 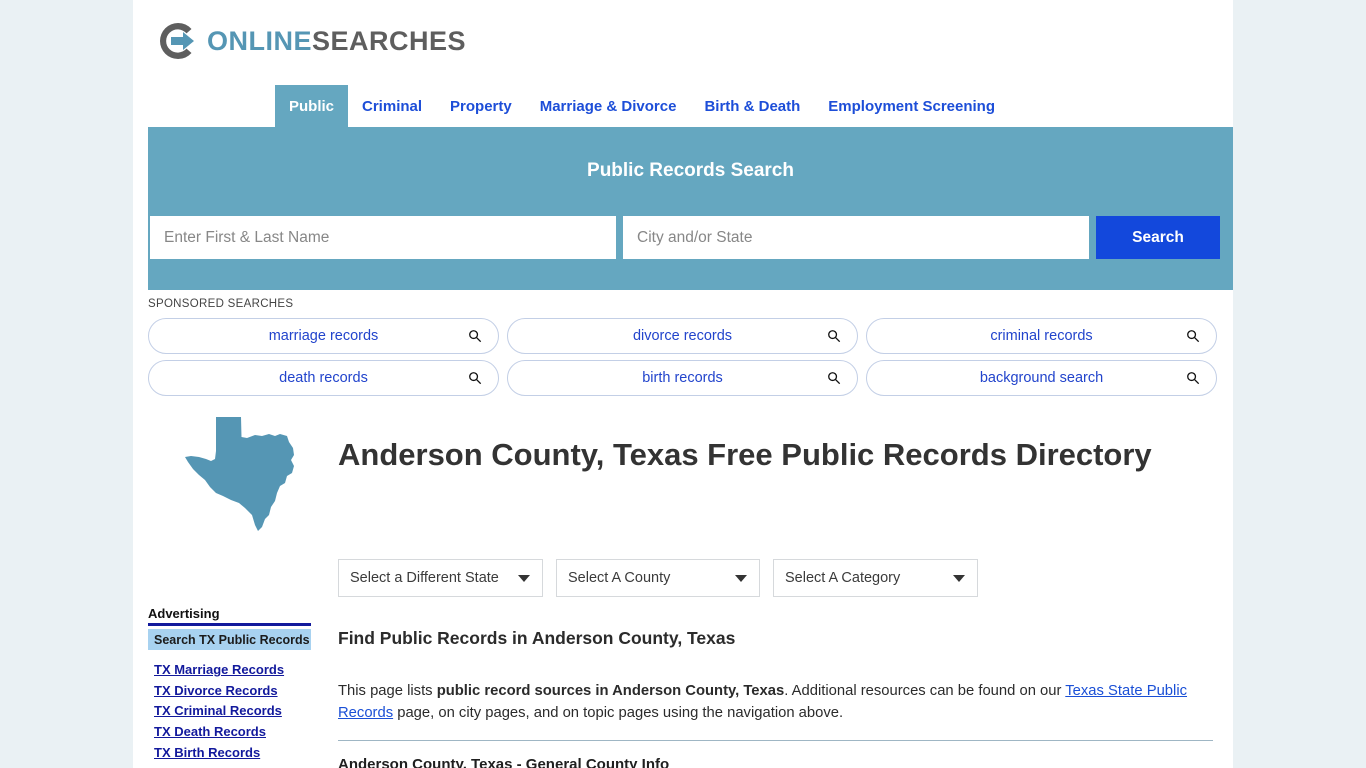 What do you see at coordinates (229, 639) in the screenshot?
I see `sidebar-section-title: Search TX Public Records` at bounding box center [229, 639].